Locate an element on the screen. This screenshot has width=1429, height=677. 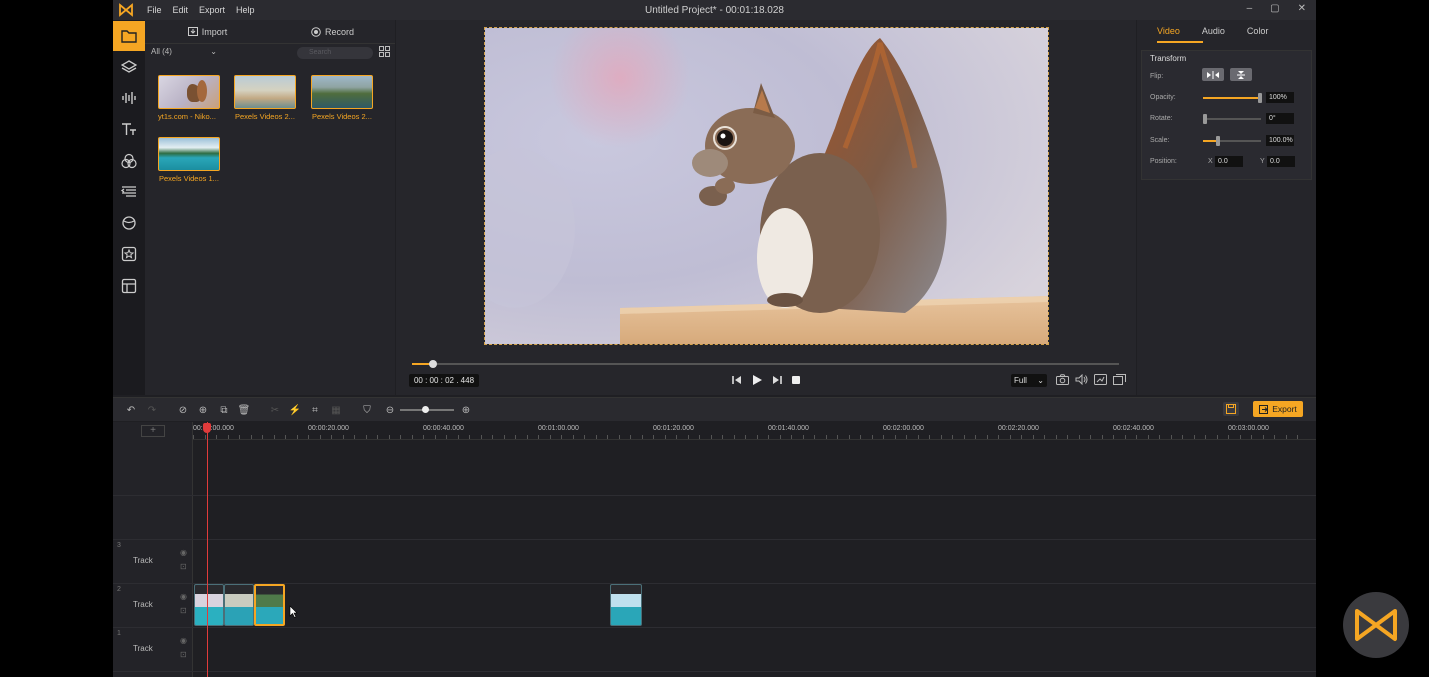
rail-transitions-button is located at coordinates (129, 192).